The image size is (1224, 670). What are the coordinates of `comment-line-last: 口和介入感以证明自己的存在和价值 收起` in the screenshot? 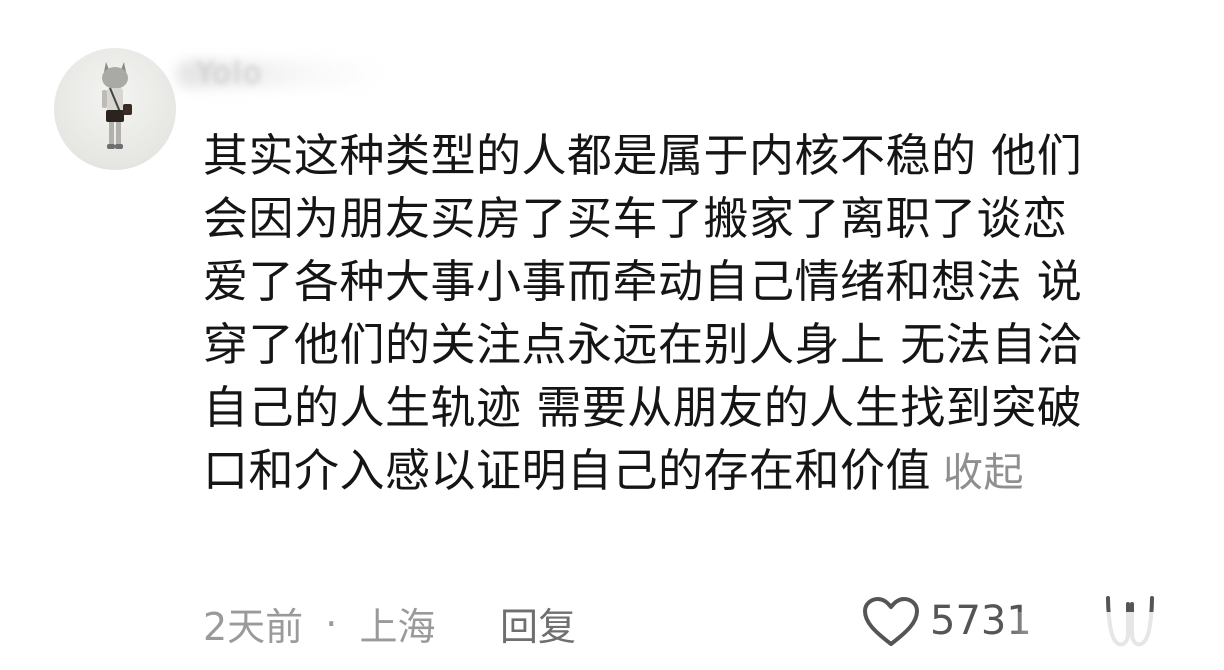 It's located at (698, 470).